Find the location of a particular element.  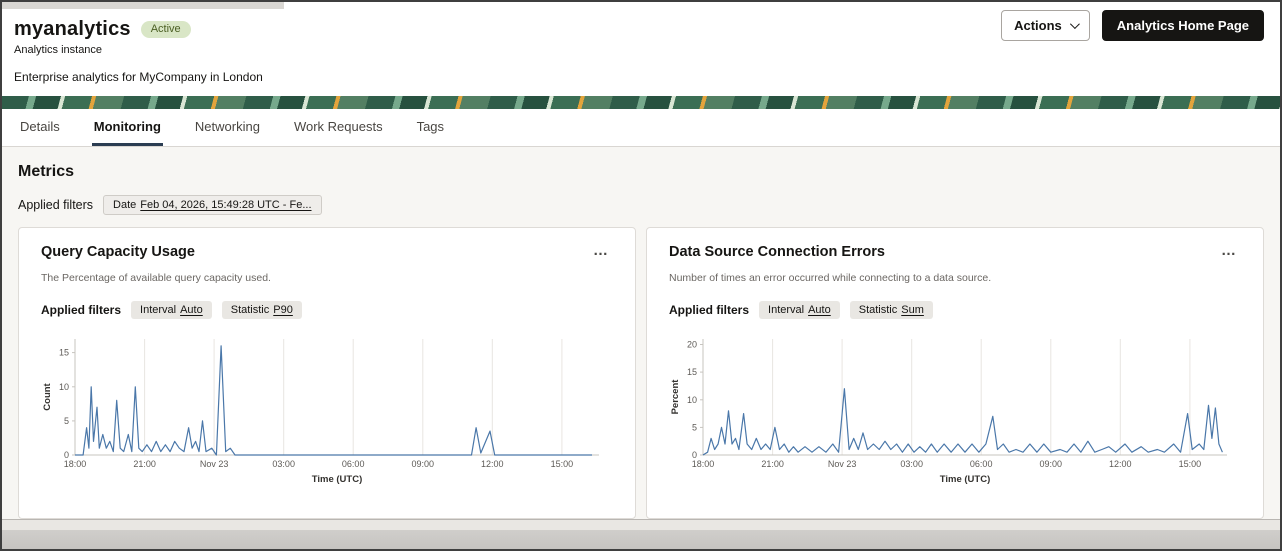

tab-networking: Networking is located at coordinates (227, 127).